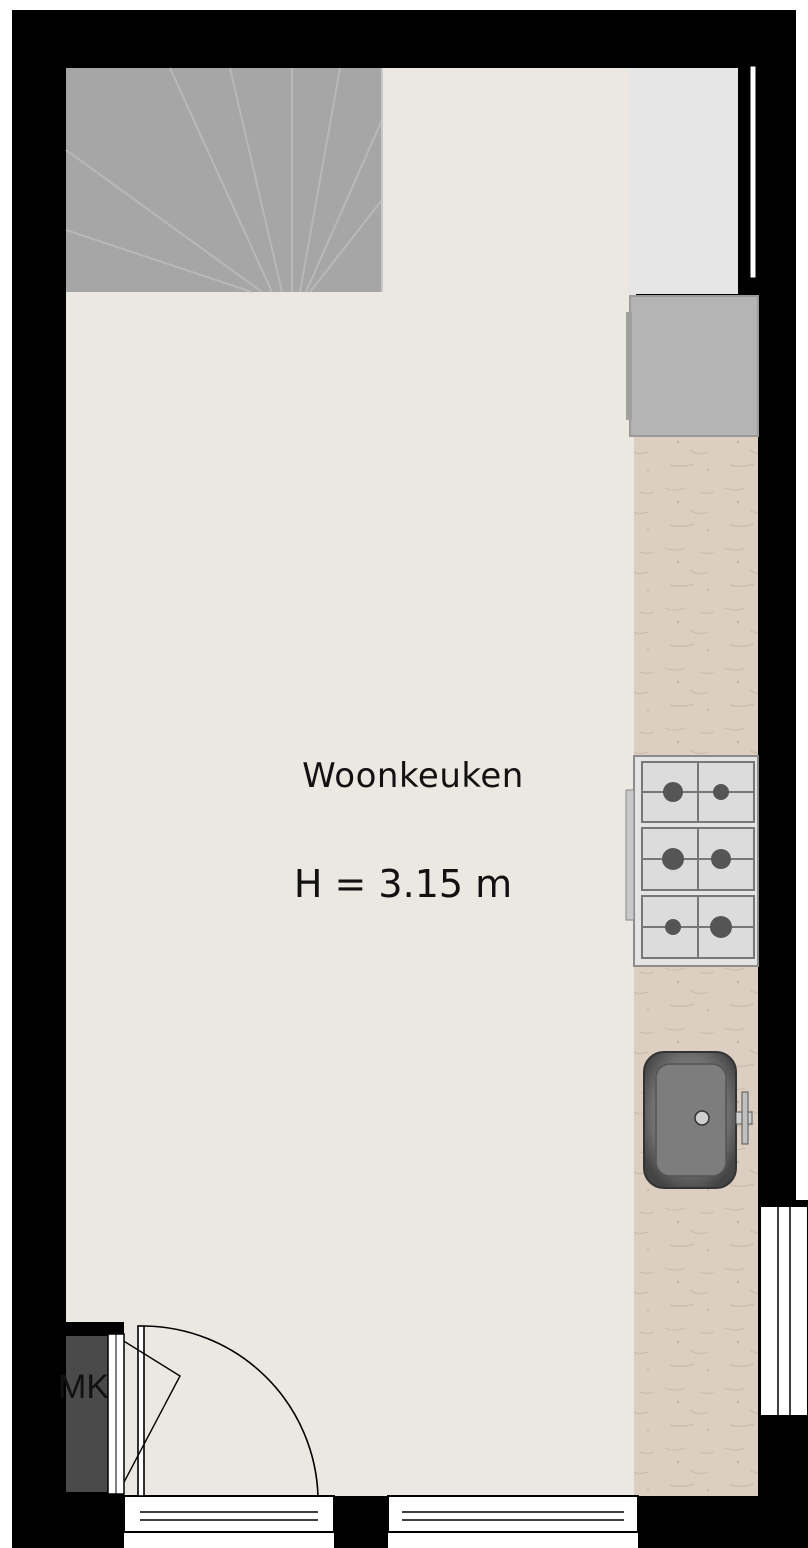 The width and height of the screenshot is (808, 1548). Describe the element at coordinates (698, 1120) in the screenshot. I see `sink-icon` at that location.